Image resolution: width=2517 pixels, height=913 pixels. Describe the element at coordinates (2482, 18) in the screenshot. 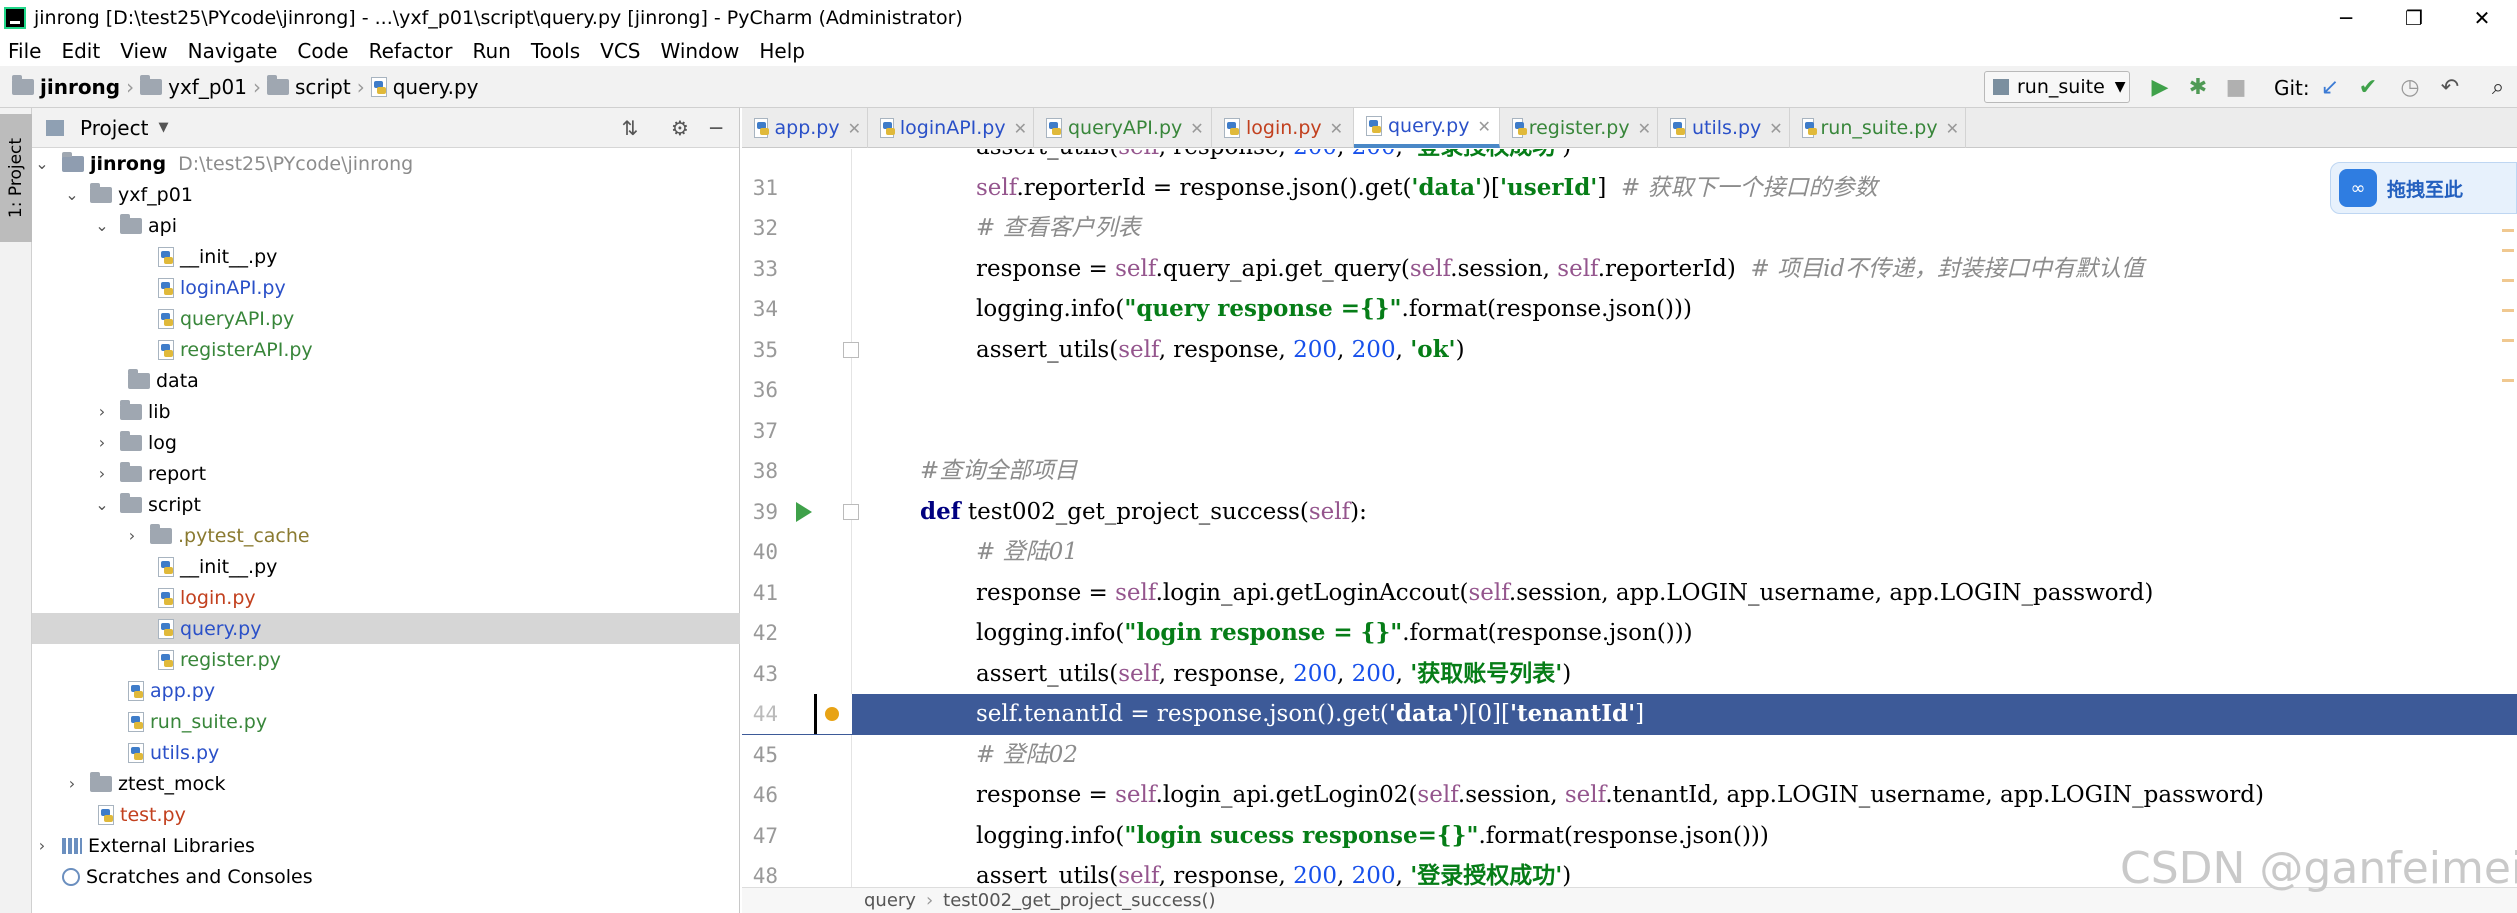

I see `close-button: ✕` at that location.